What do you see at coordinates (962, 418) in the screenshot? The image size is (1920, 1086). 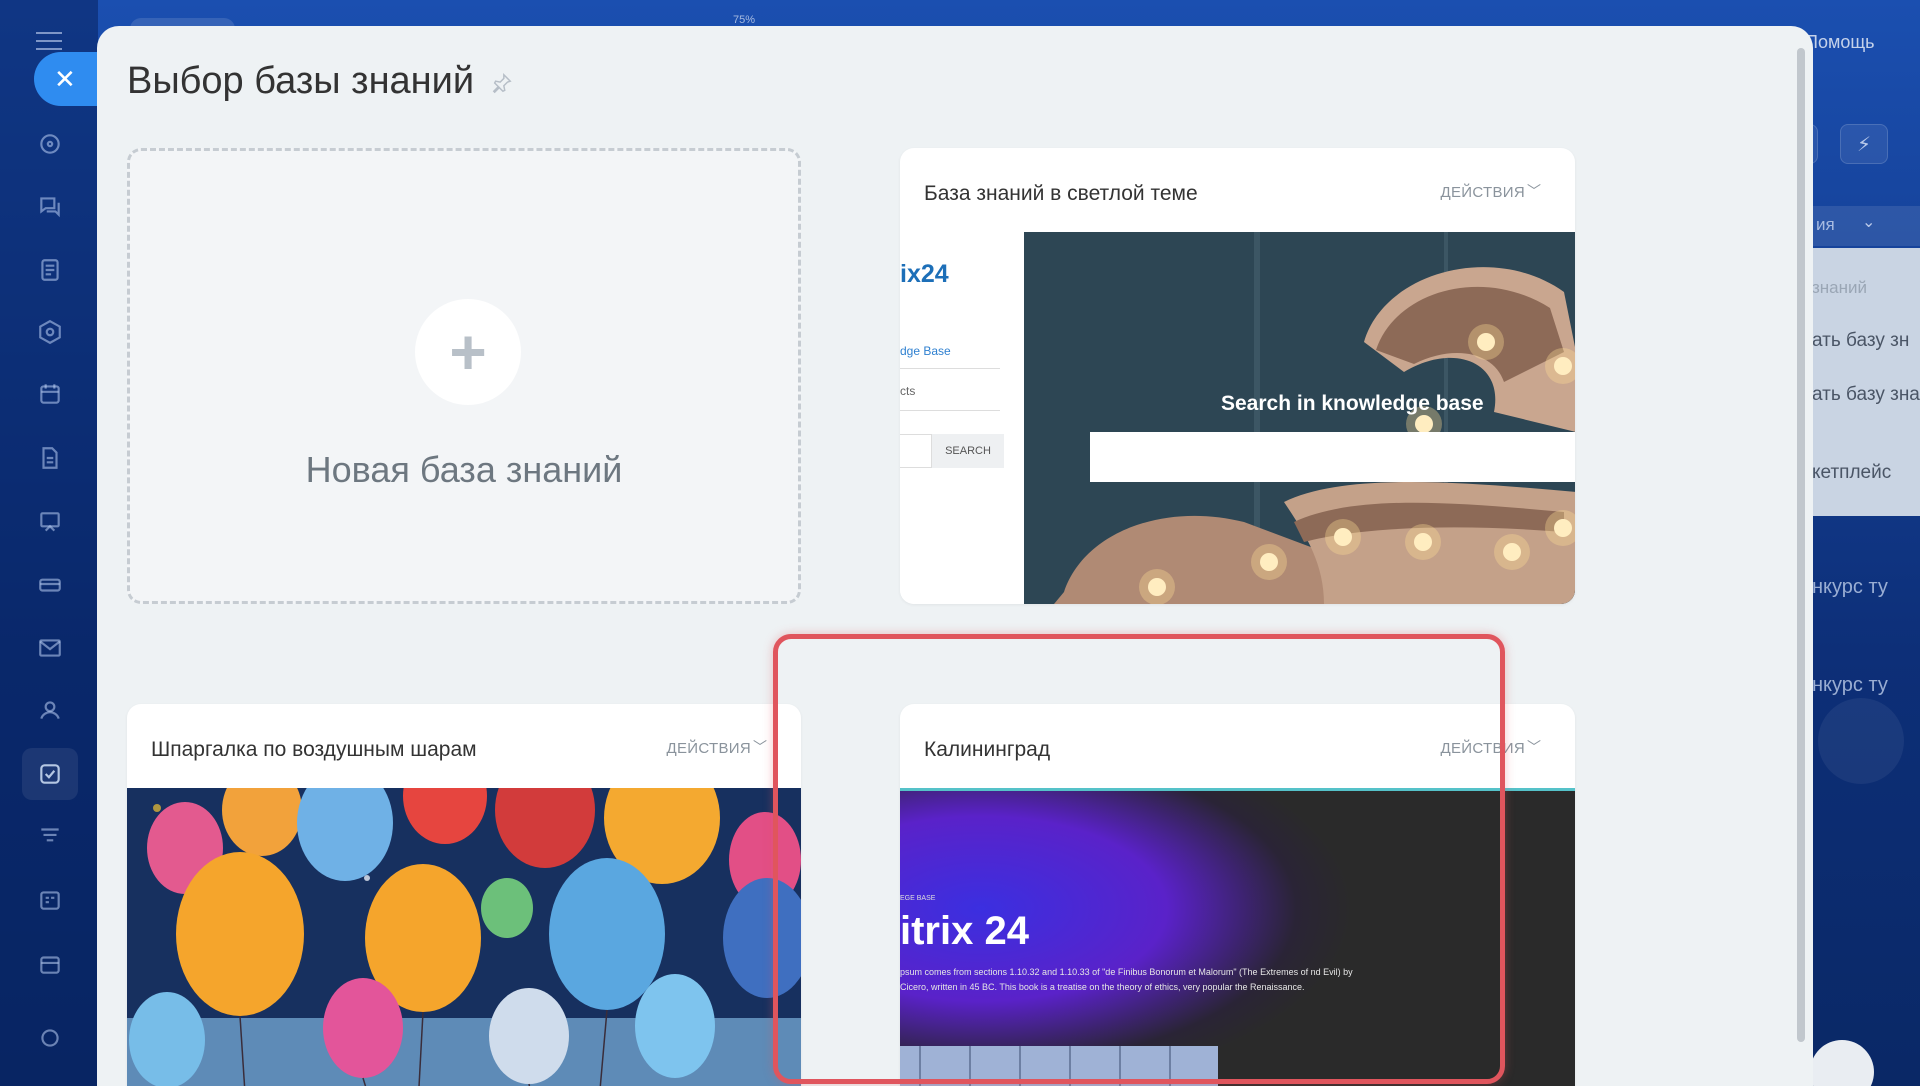 I see `preview-sidebar: ix24 dge Base cts SEARCH` at bounding box center [962, 418].